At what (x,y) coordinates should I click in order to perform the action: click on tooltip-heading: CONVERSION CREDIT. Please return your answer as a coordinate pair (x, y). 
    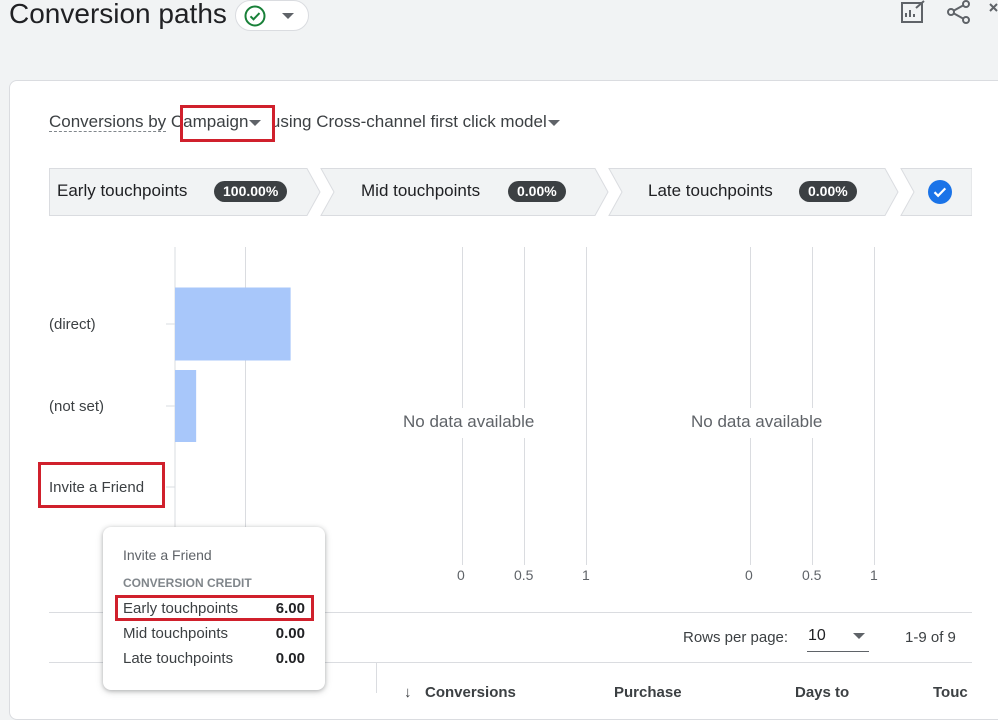
    Looking at the image, I should click on (187, 583).